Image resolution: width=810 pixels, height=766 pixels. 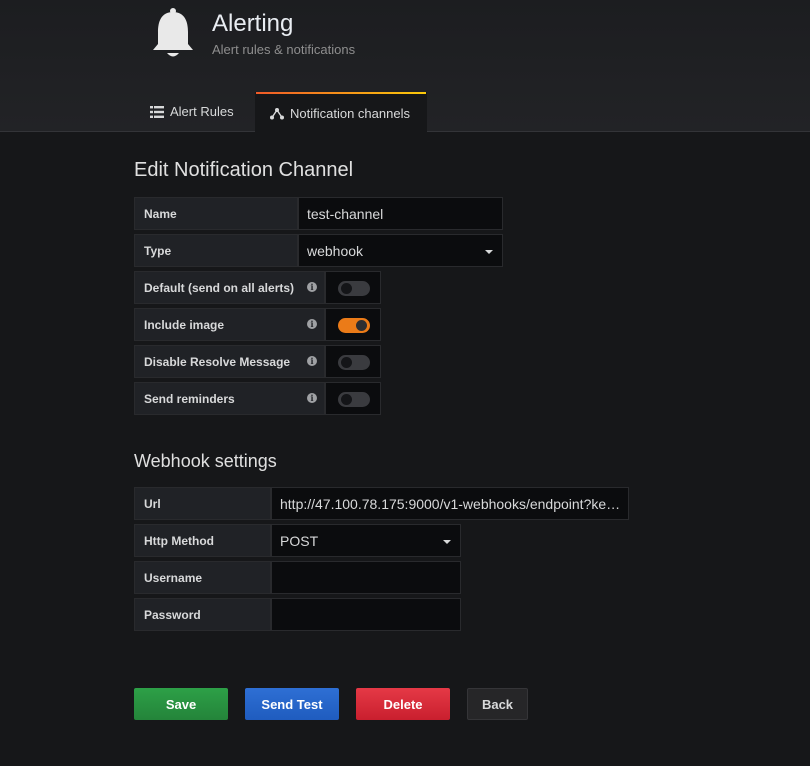 I want to click on type-select: webhook, so click(x=400, y=250).